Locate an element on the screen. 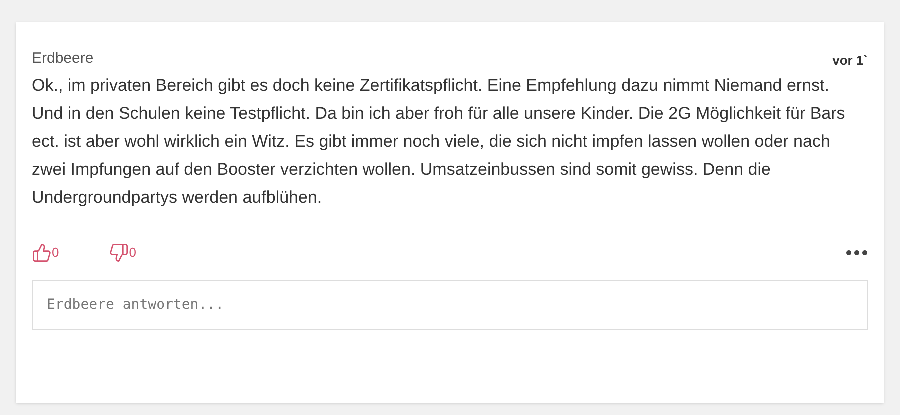  thumbs-down-icon is located at coordinates (119, 252).